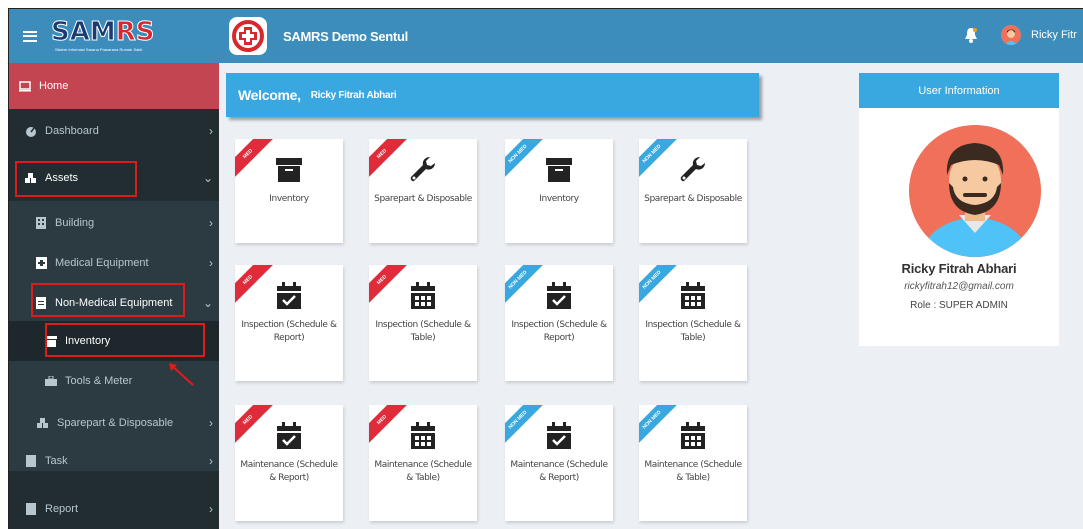 This screenshot has height=529, width=1083. Describe the element at coordinates (959, 90) in the screenshot. I see `user-info-heading: User Information` at that location.